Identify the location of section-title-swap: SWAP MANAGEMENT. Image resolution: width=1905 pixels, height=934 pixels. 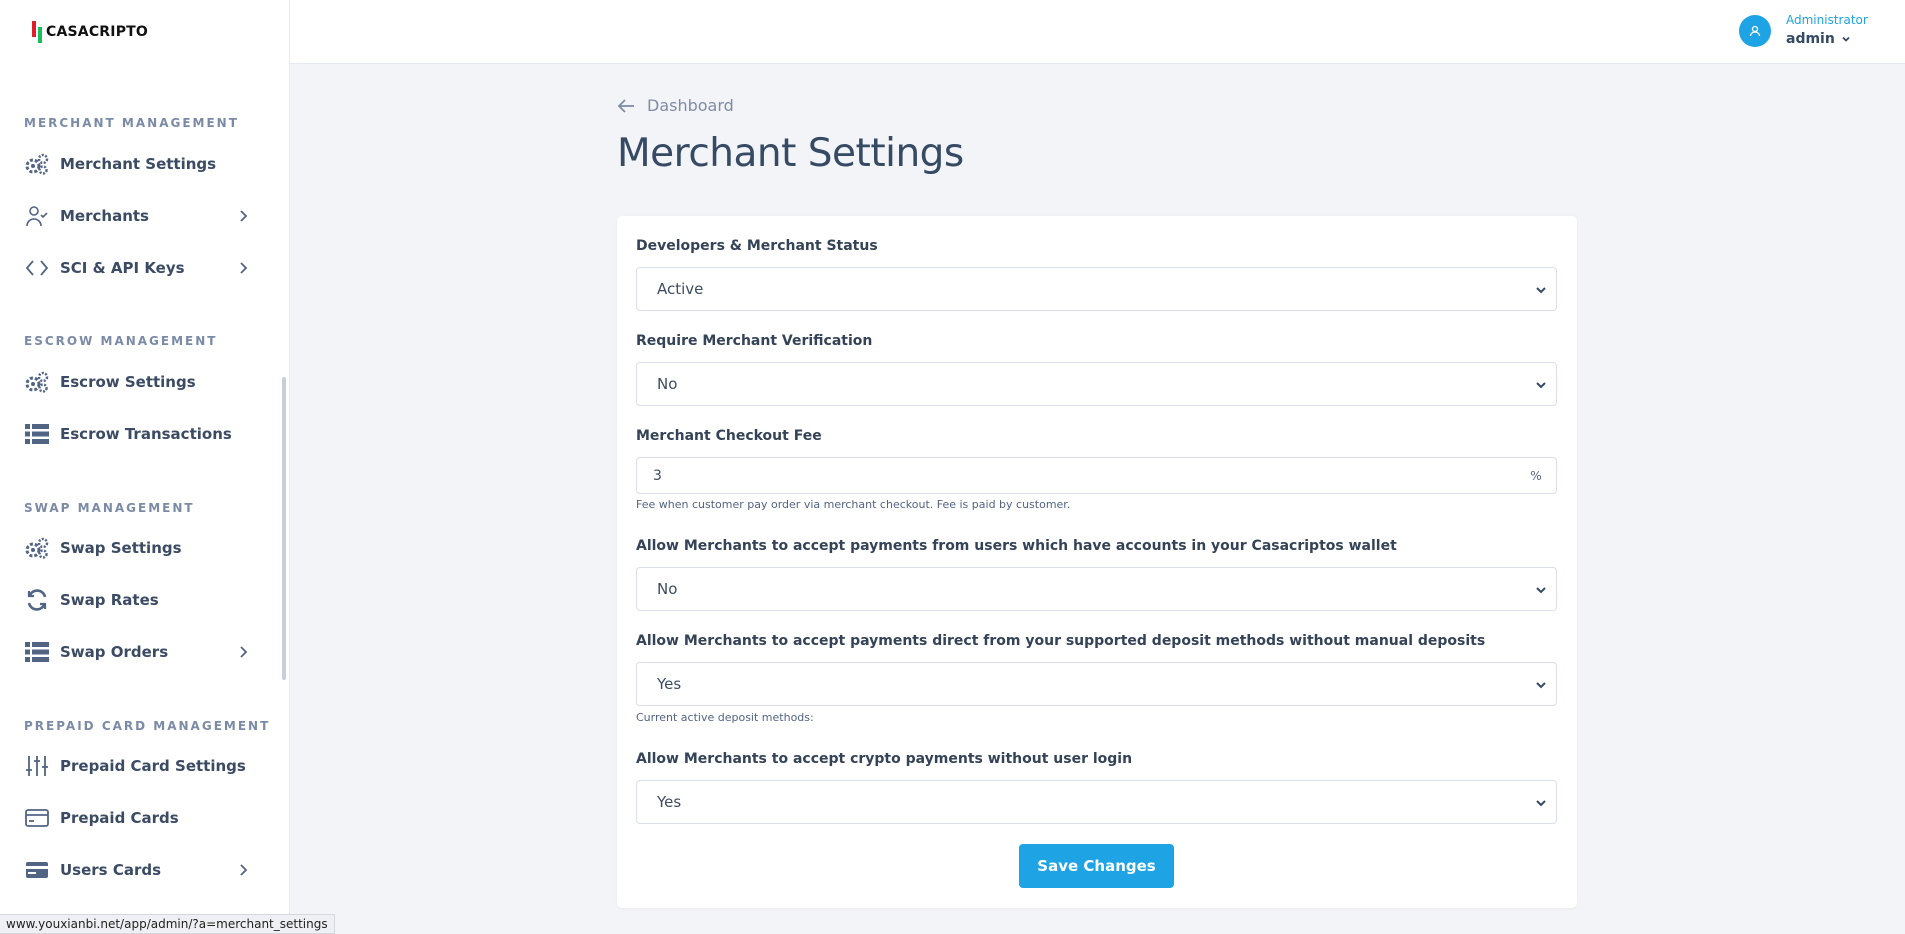
(109, 508).